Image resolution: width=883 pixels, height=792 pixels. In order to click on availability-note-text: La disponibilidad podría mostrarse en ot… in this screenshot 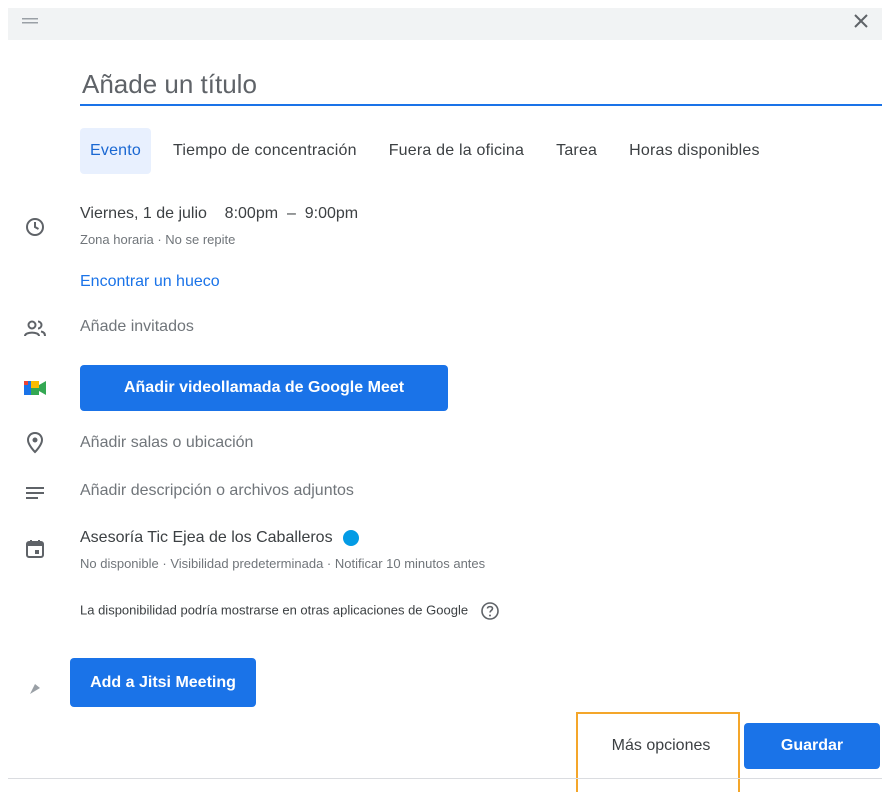, I will do `click(274, 610)`.